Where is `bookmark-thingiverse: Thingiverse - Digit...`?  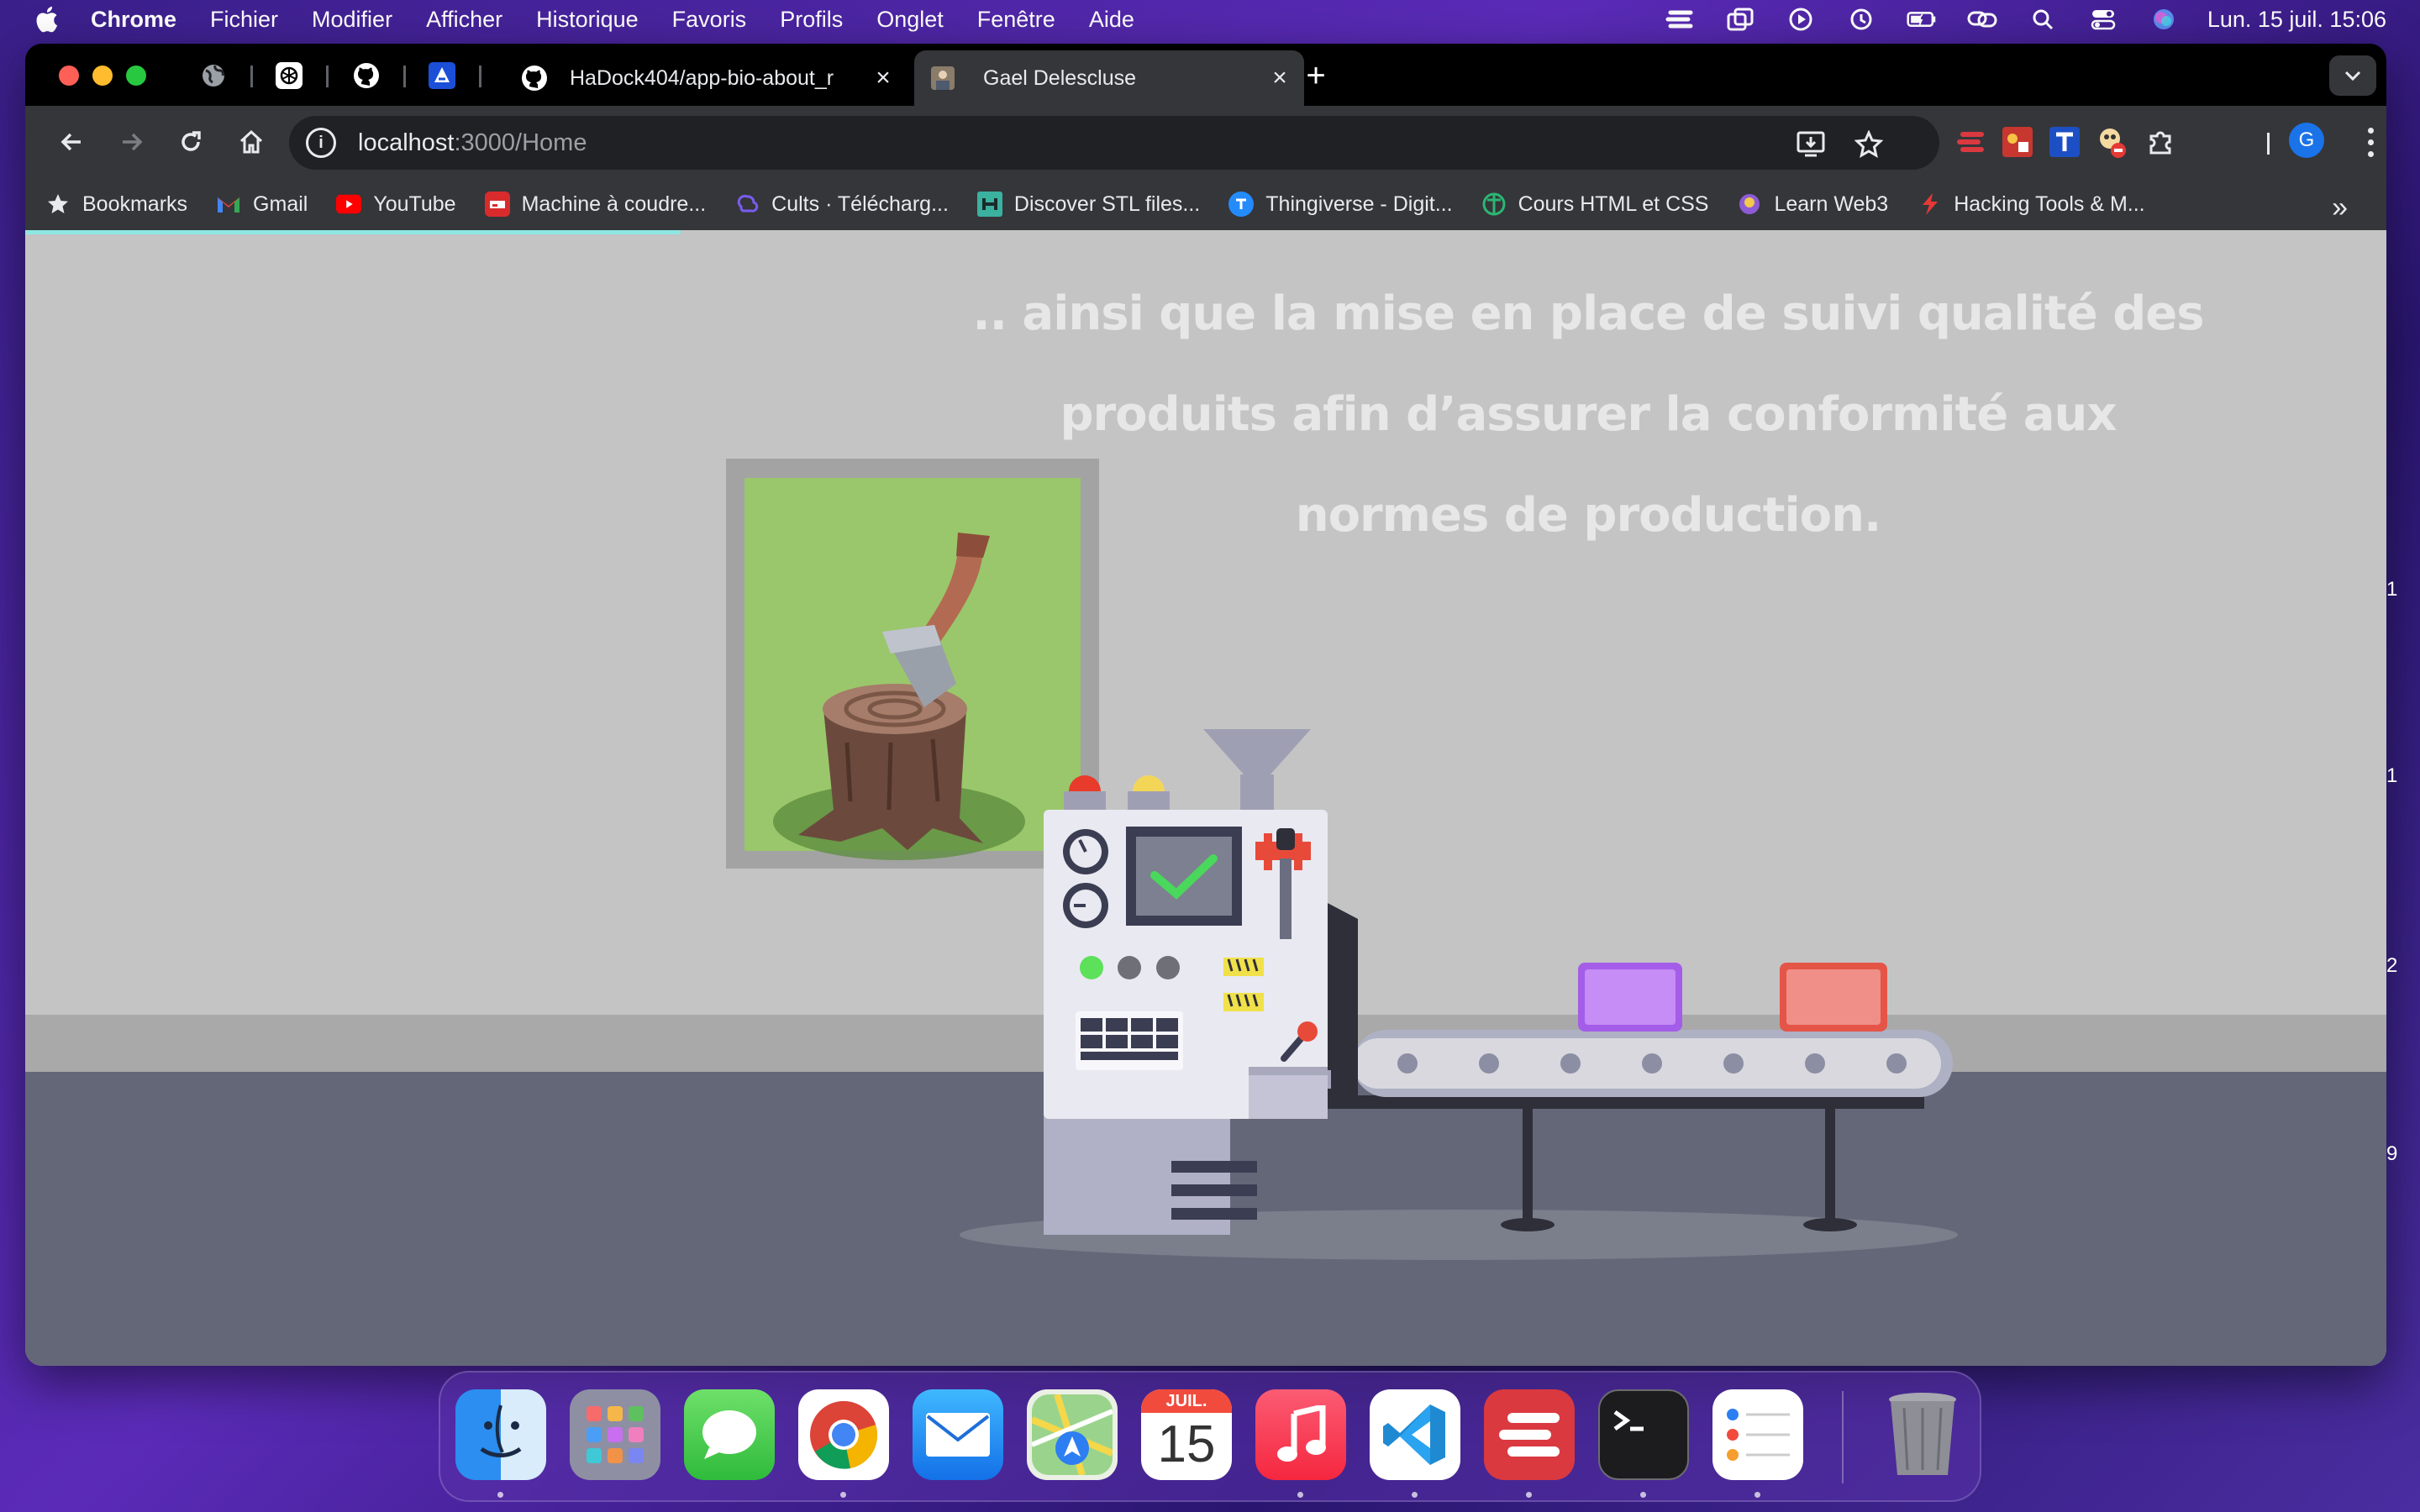
bookmark-thingiverse: Thingiverse - Digit... is located at coordinates (1341, 204).